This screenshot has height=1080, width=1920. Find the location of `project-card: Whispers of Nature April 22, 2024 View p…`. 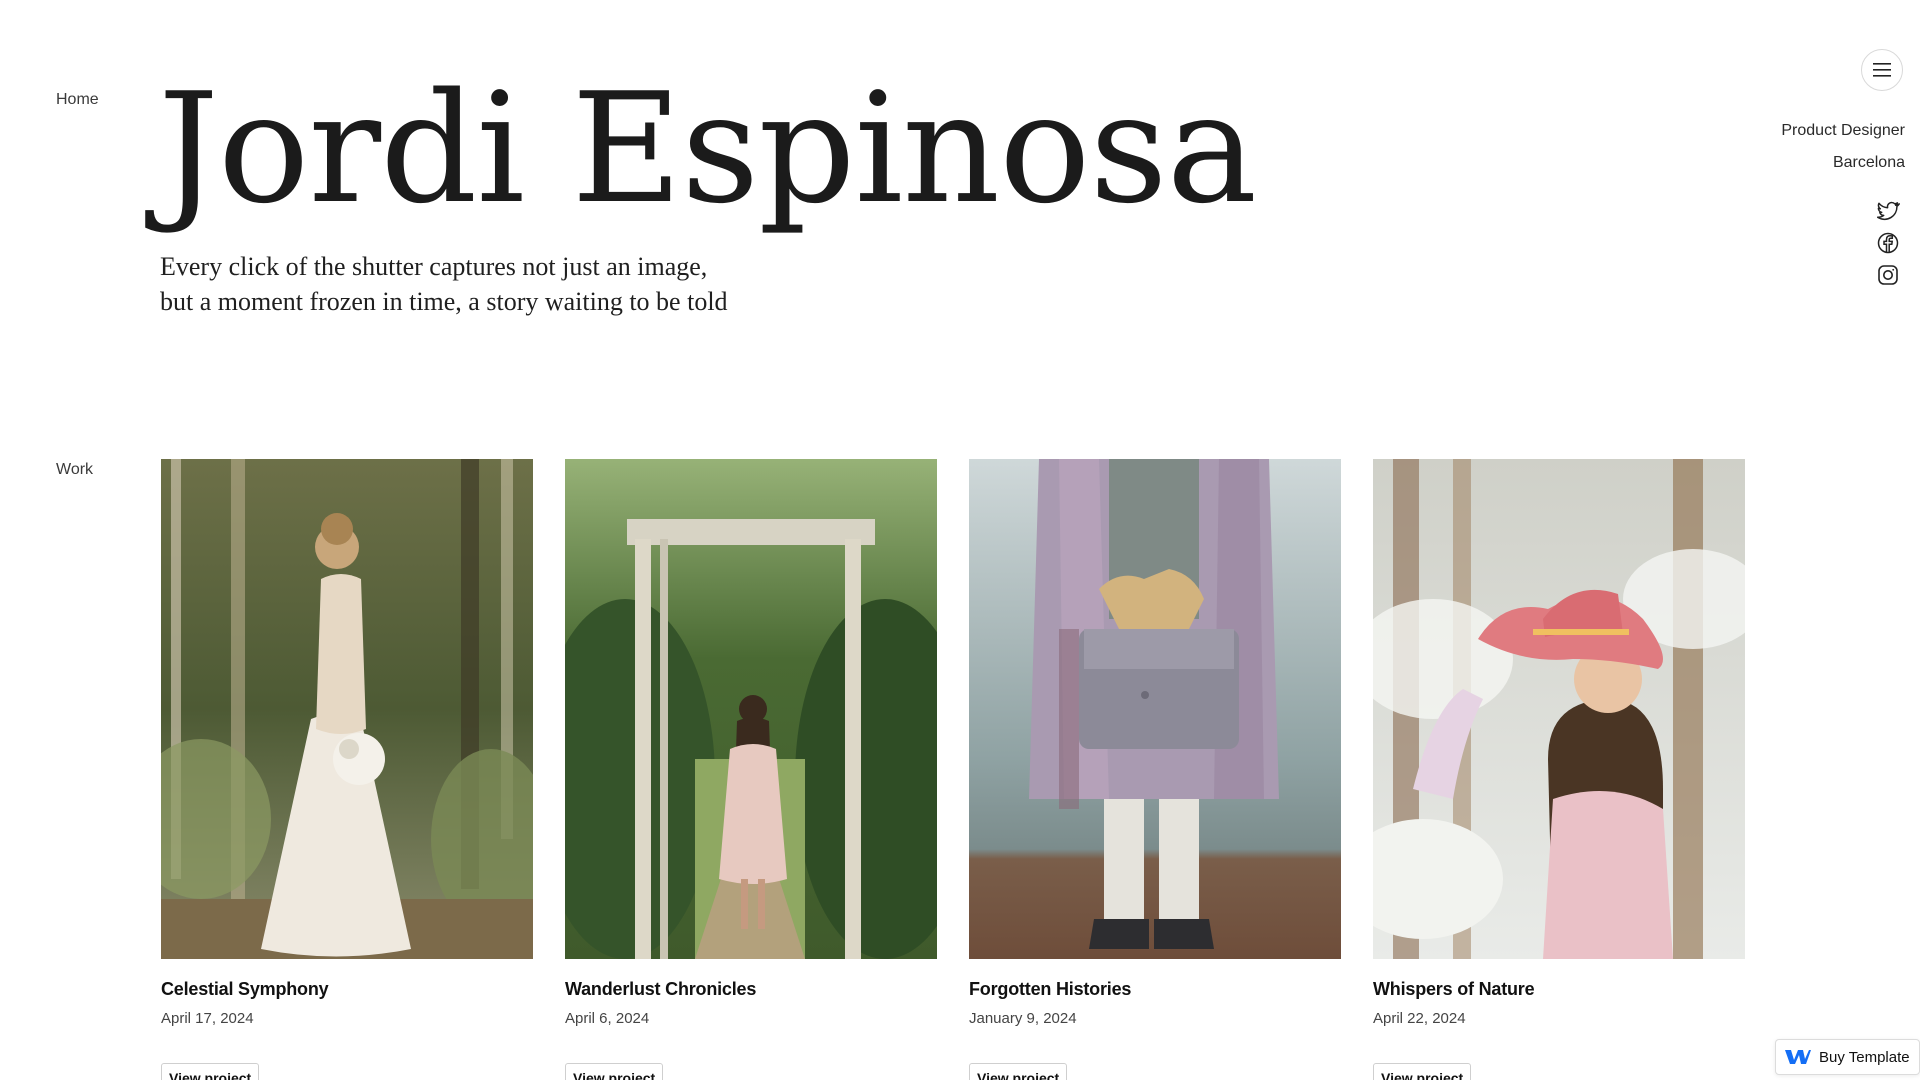

project-card: Whispers of Nature April 22, 2024 View p… is located at coordinates (1559, 769).